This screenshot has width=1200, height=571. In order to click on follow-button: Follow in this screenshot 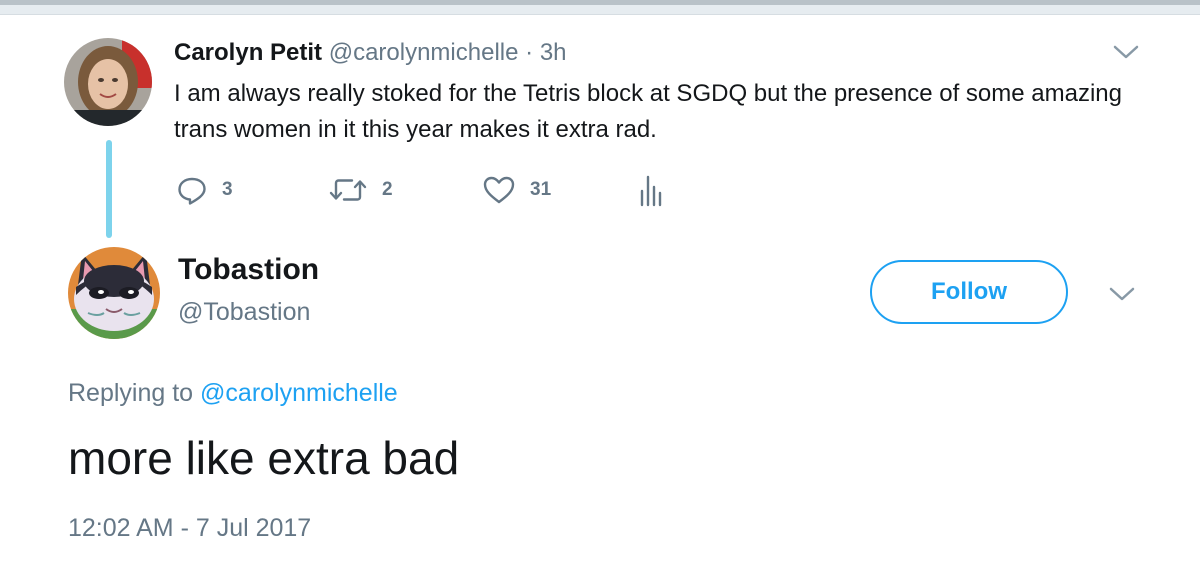, I will do `click(969, 292)`.